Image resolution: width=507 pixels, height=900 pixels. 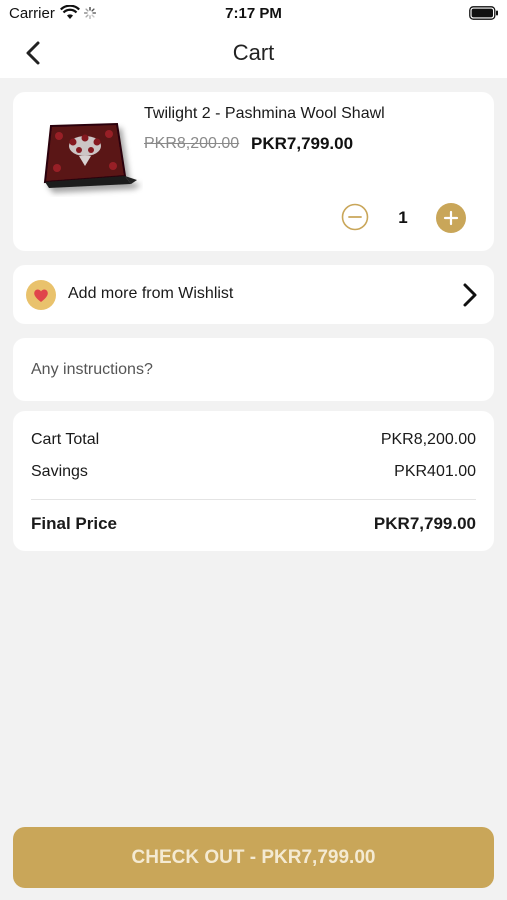 I want to click on final-price-label: Final Price, so click(x=74, y=523).